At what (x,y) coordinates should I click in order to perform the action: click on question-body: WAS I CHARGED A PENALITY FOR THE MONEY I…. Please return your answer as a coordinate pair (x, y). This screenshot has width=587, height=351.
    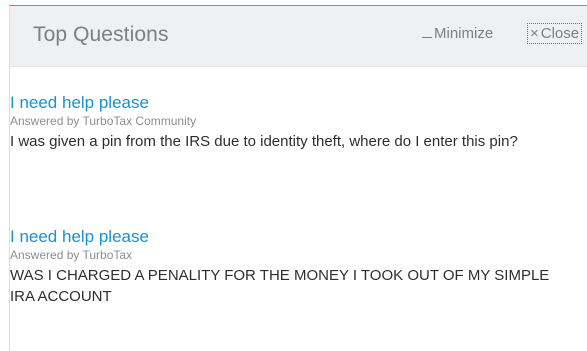
    Looking at the image, I should click on (280, 286).